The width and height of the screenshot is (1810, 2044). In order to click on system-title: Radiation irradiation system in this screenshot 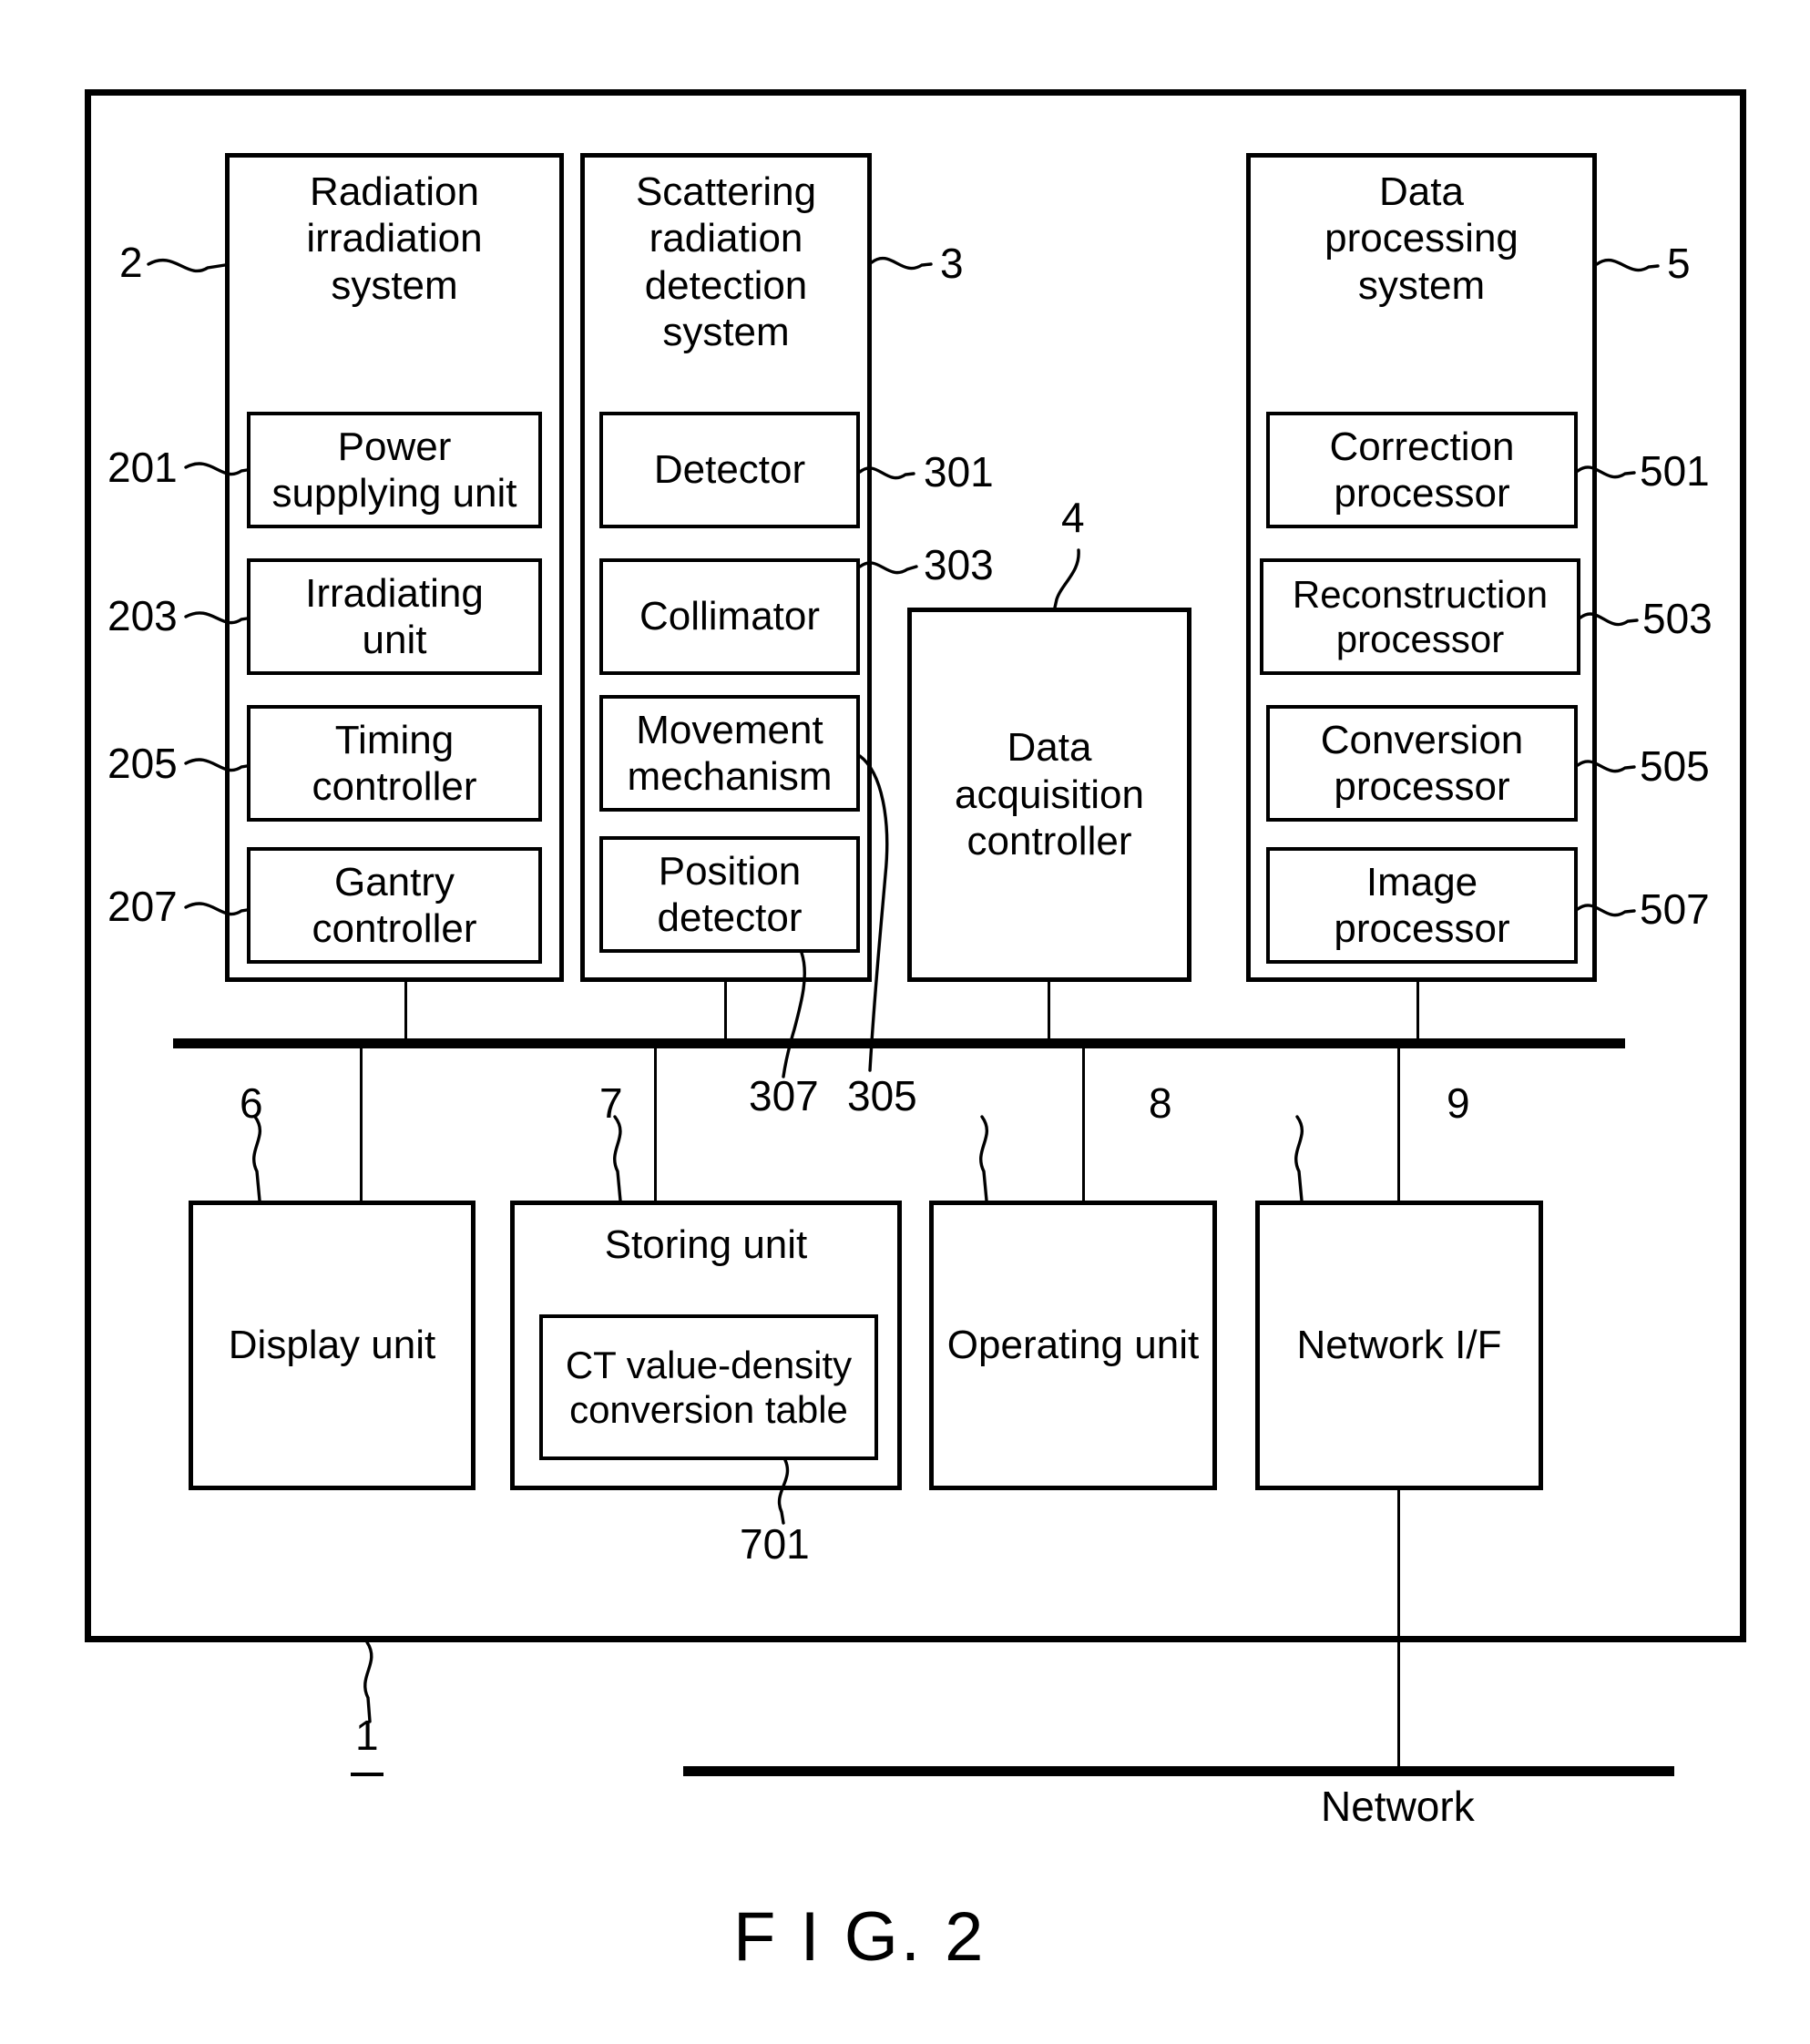, I will do `click(394, 239)`.